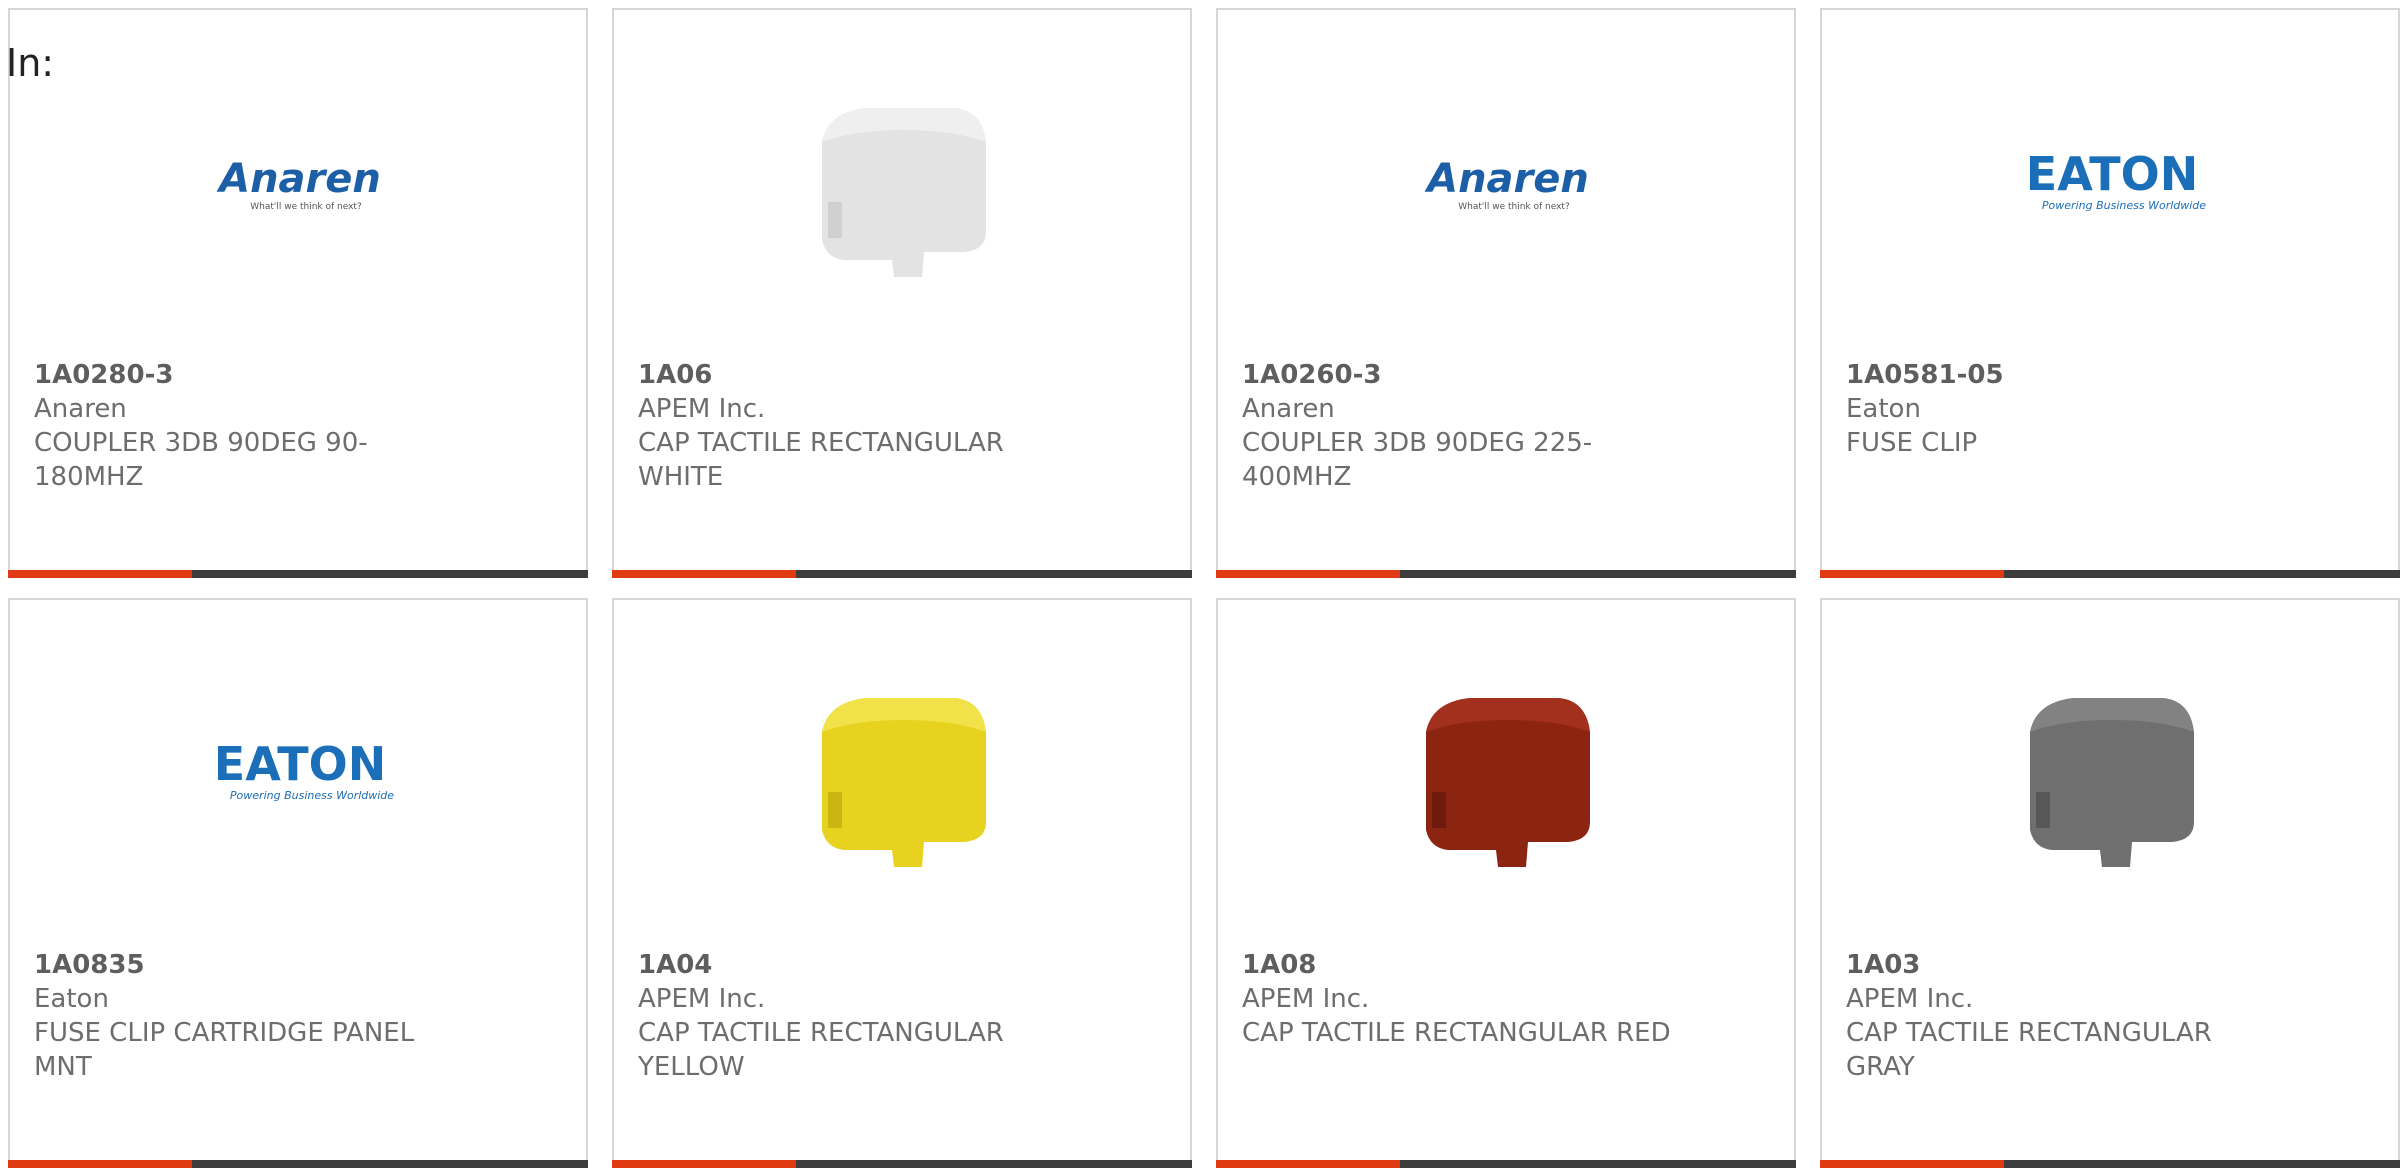 This screenshot has height=1168, width=2400. What do you see at coordinates (2029, 1050) in the screenshot?
I see `description: CAP TACTILE RECTANGULAR GRAY` at bounding box center [2029, 1050].